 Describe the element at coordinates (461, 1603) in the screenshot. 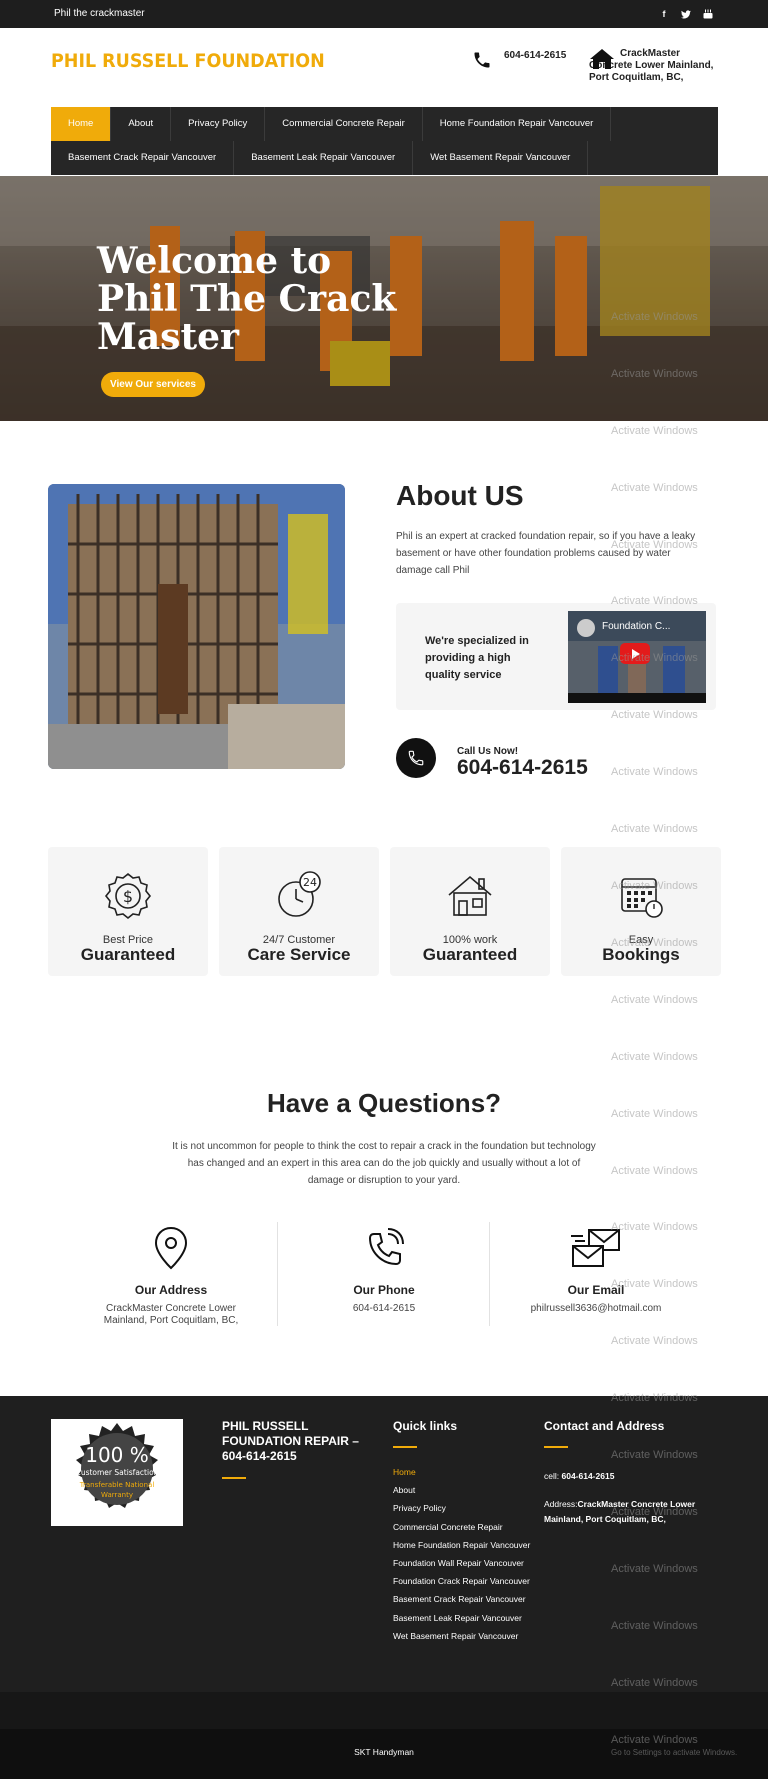

I see `footer-link: Basement Crack Repair Vancouver` at that location.